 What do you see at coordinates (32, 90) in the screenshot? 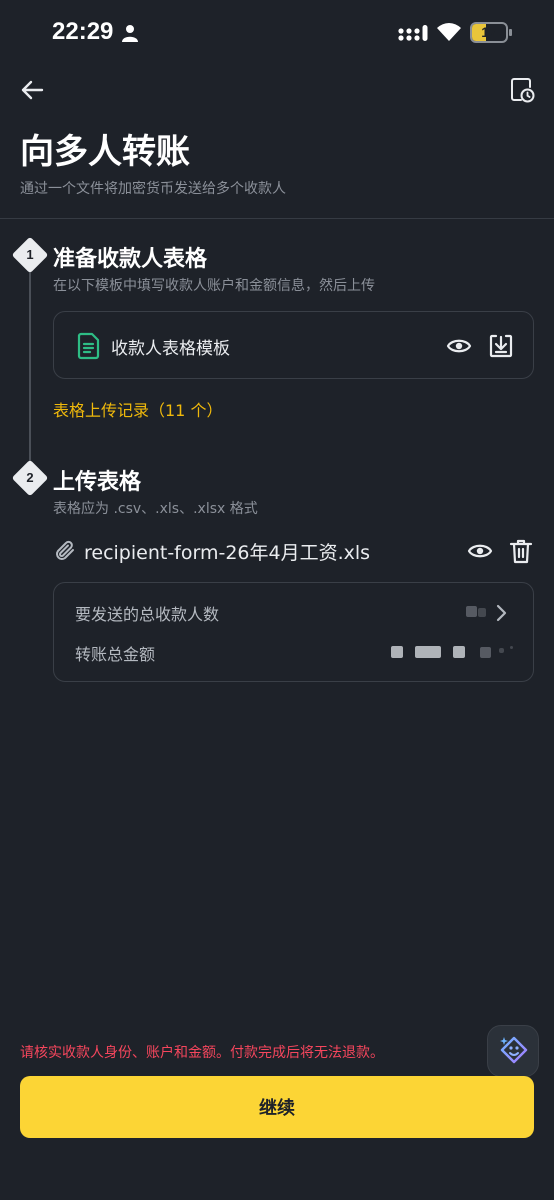
I see `arrow-left-icon` at bounding box center [32, 90].